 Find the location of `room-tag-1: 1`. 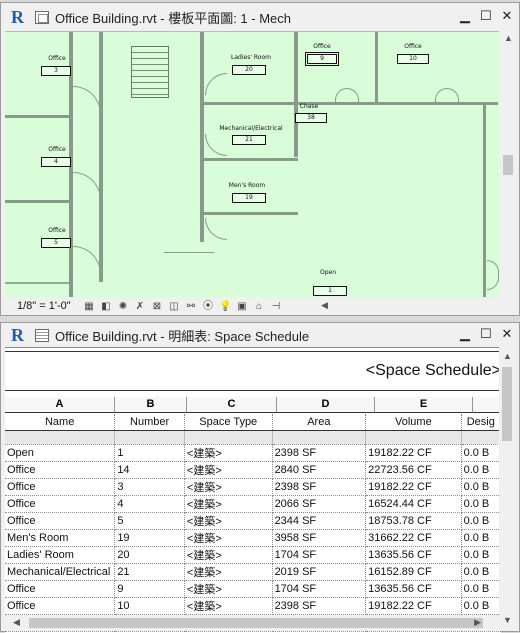

room-tag-1: 1 is located at coordinates (330, 291).